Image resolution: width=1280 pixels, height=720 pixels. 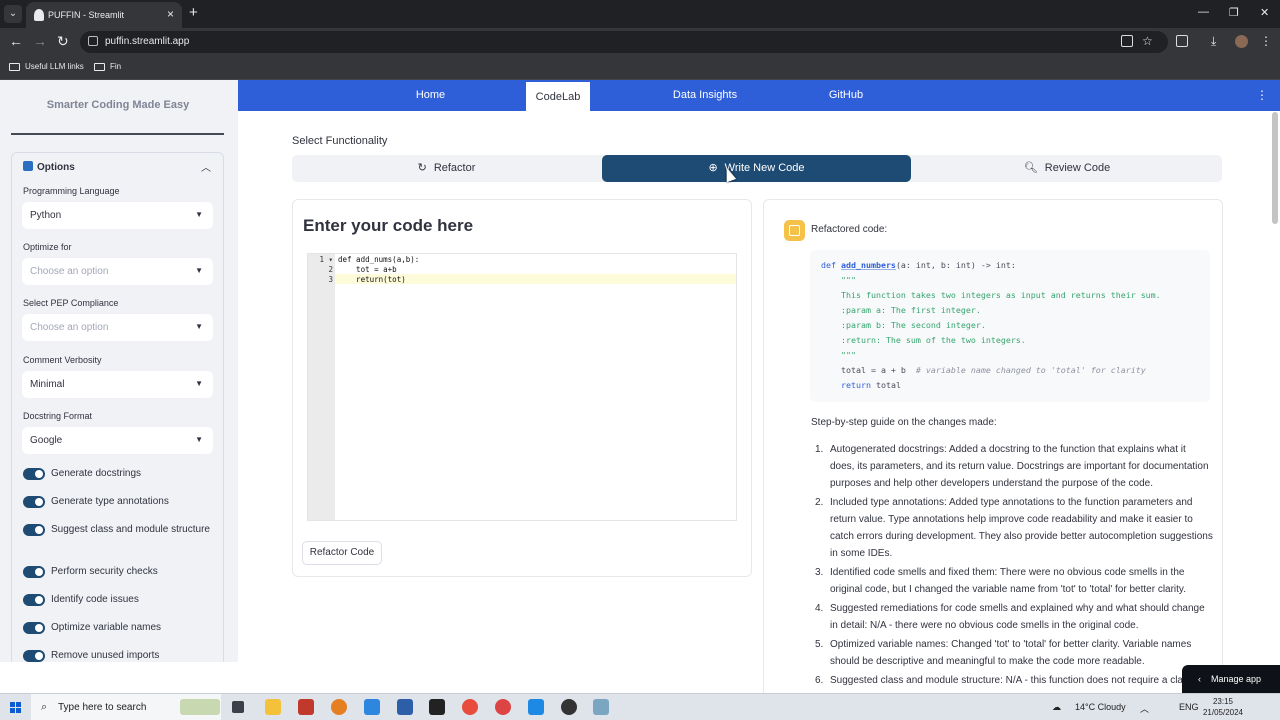 What do you see at coordinates (624, 42) in the screenshot?
I see `url-field: puffin.streamlit.app` at bounding box center [624, 42].